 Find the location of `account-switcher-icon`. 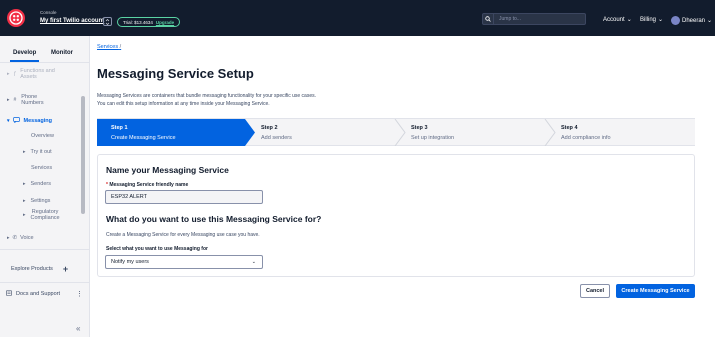

account-switcher-icon is located at coordinates (107, 21).